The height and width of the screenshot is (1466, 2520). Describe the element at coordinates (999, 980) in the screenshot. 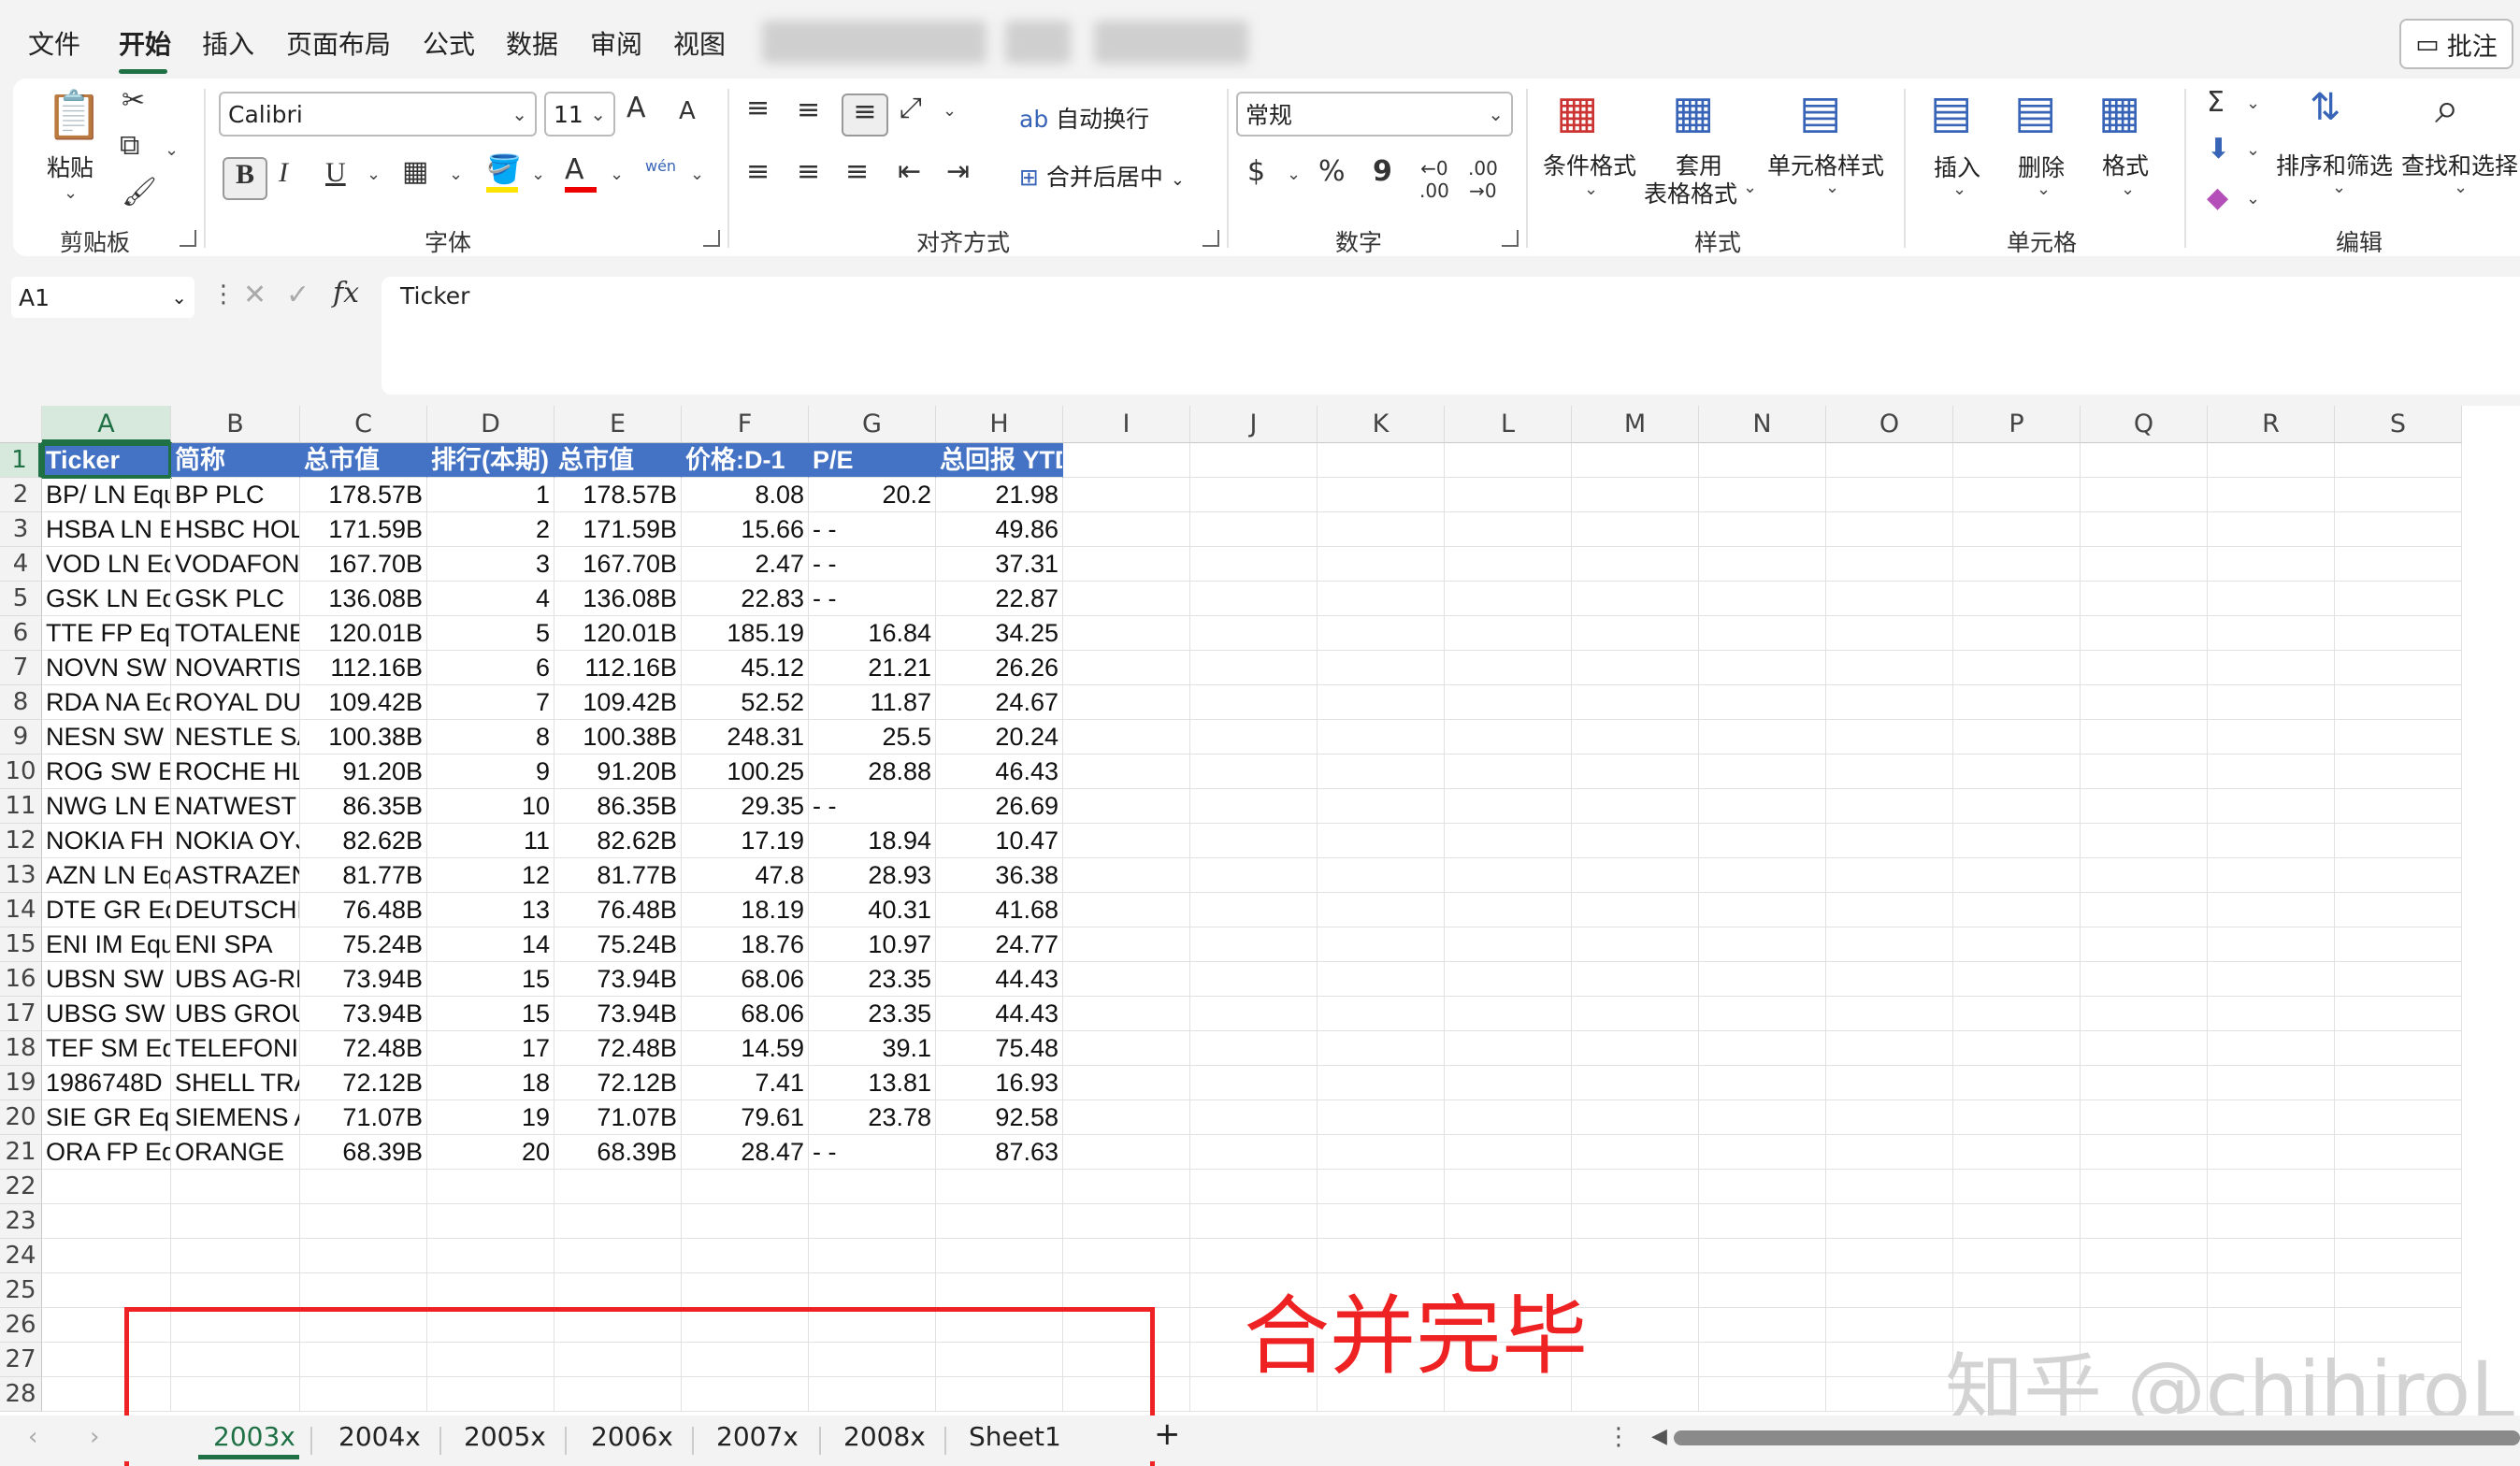

I see `table-cell: 44.43` at that location.